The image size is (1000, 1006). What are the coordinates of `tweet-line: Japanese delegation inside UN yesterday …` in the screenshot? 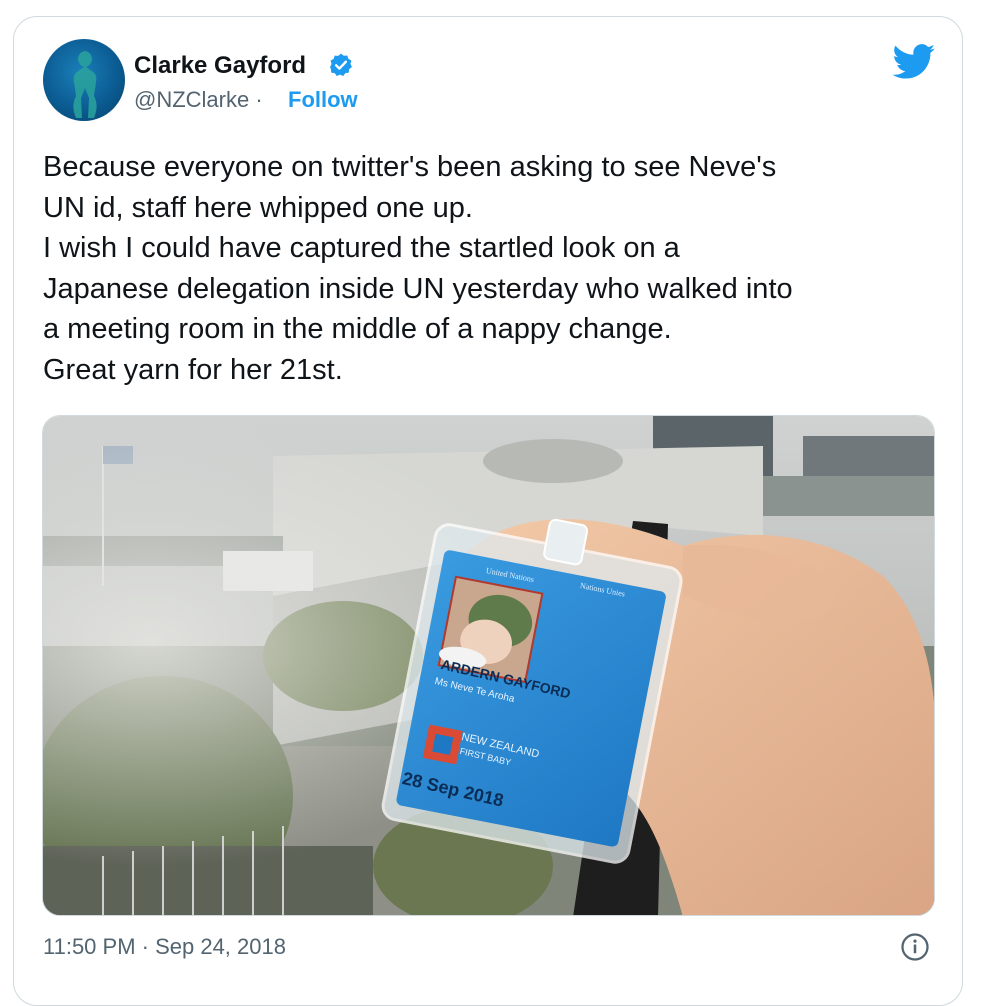 It's located at (418, 288).